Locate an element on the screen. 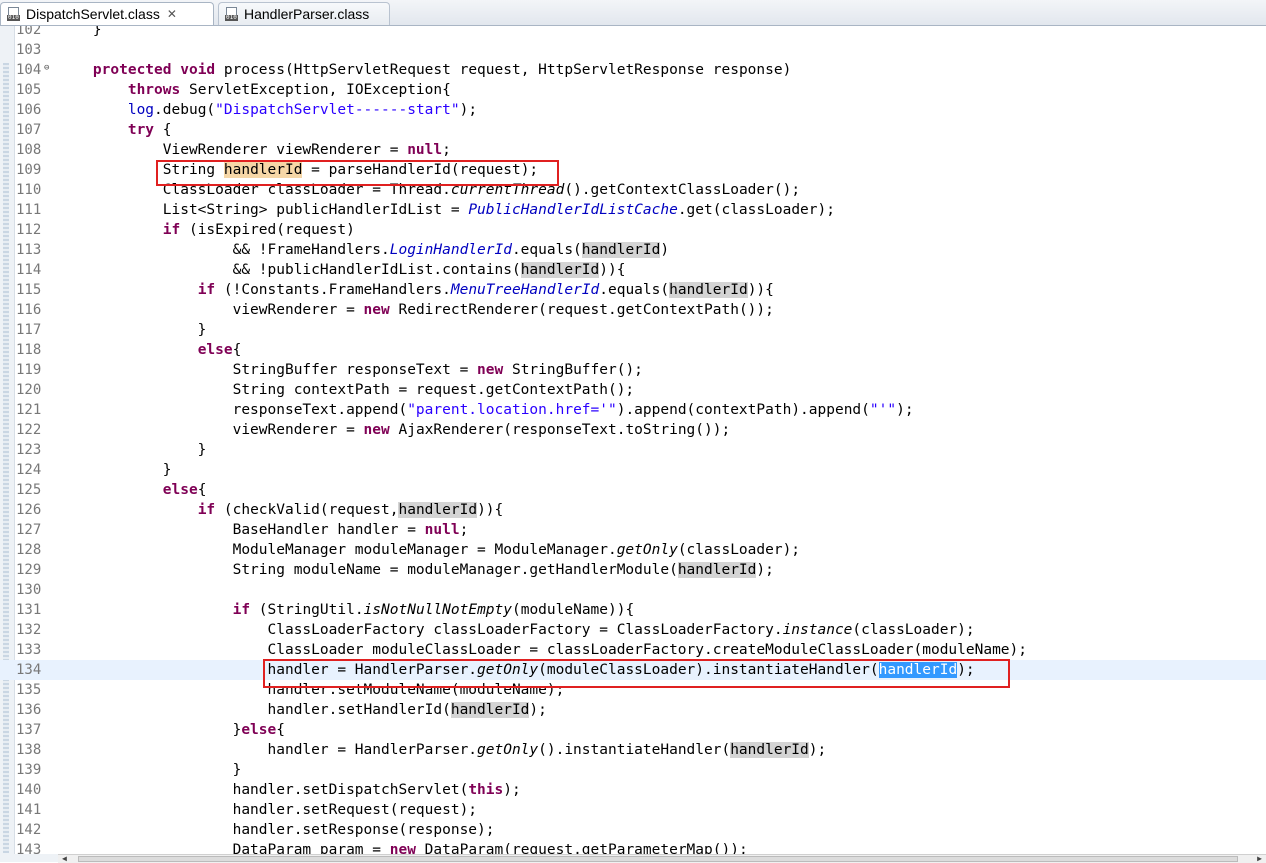 The height and width of the screenshot is (863, 1266). class-file-icon: 010 is located at coordinates (14, 14).